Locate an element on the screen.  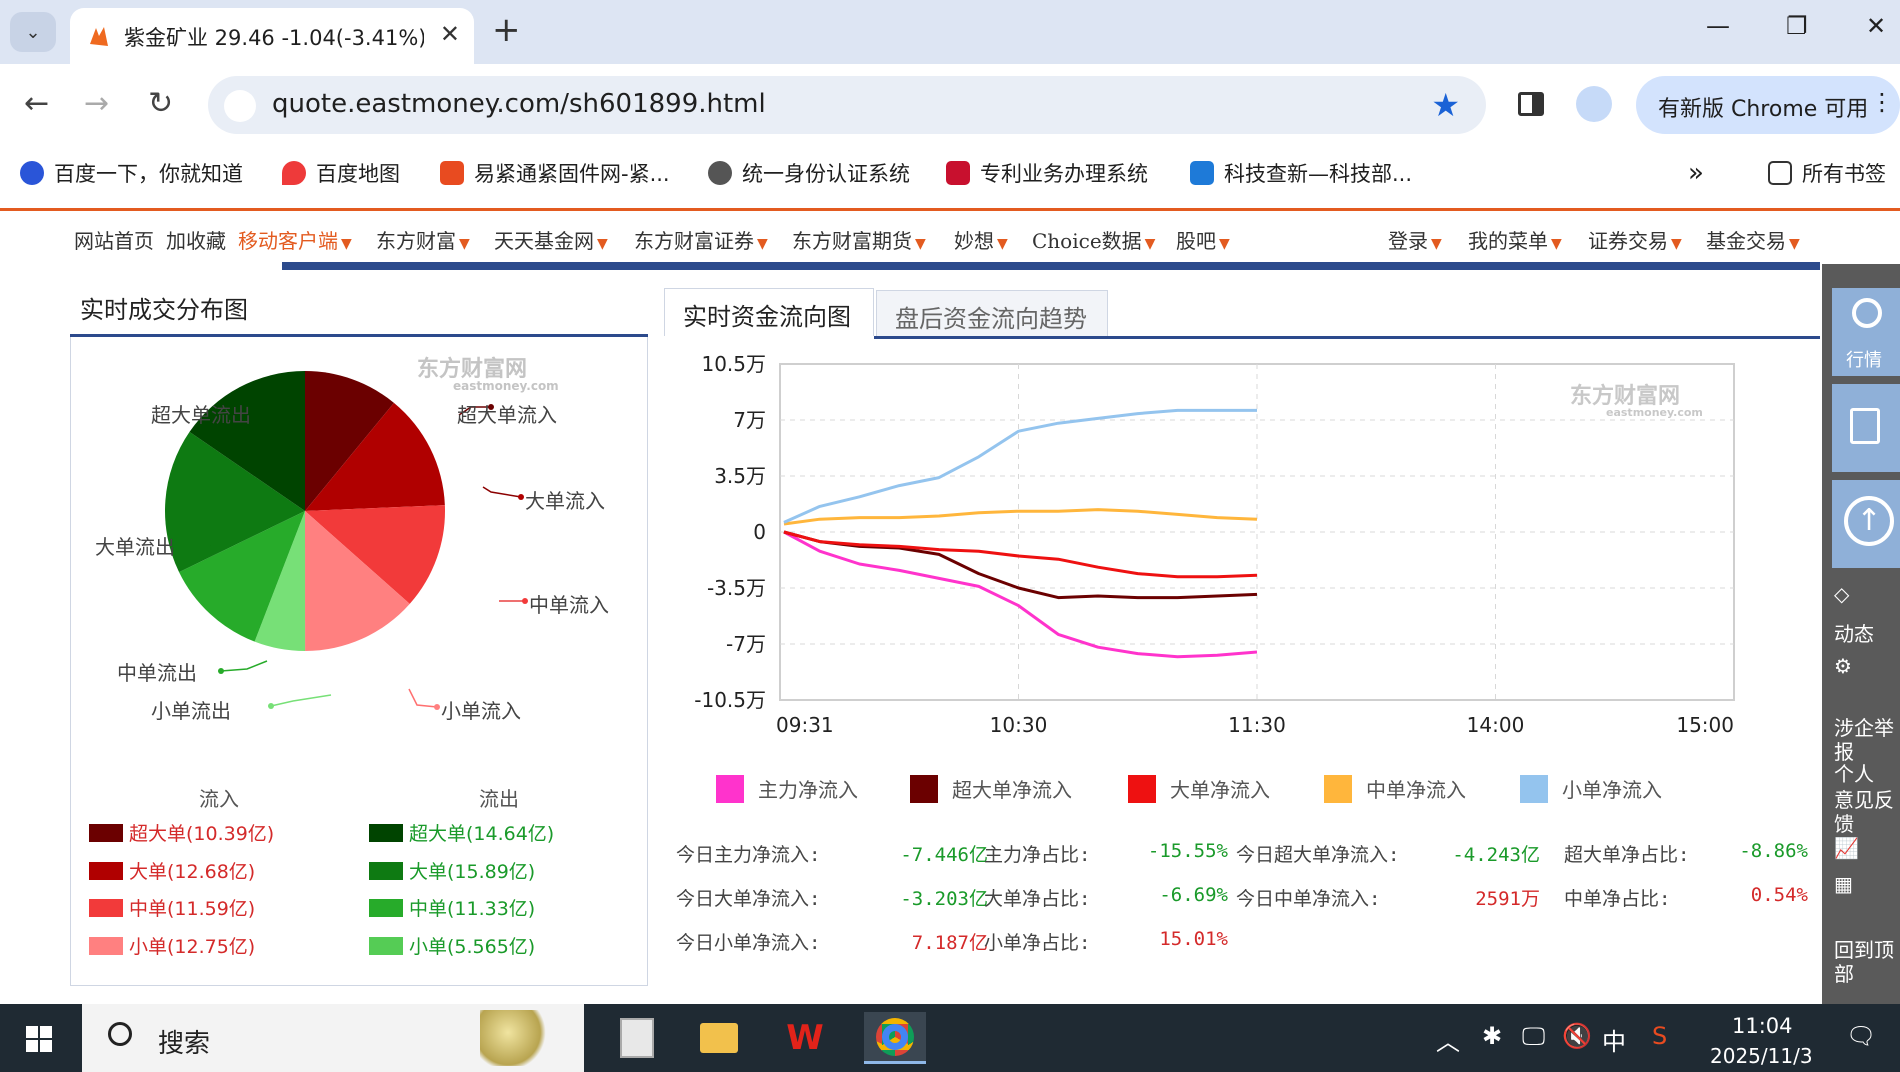
chevron-up-icon: ︿ is located at coordinates (1448, 1039).